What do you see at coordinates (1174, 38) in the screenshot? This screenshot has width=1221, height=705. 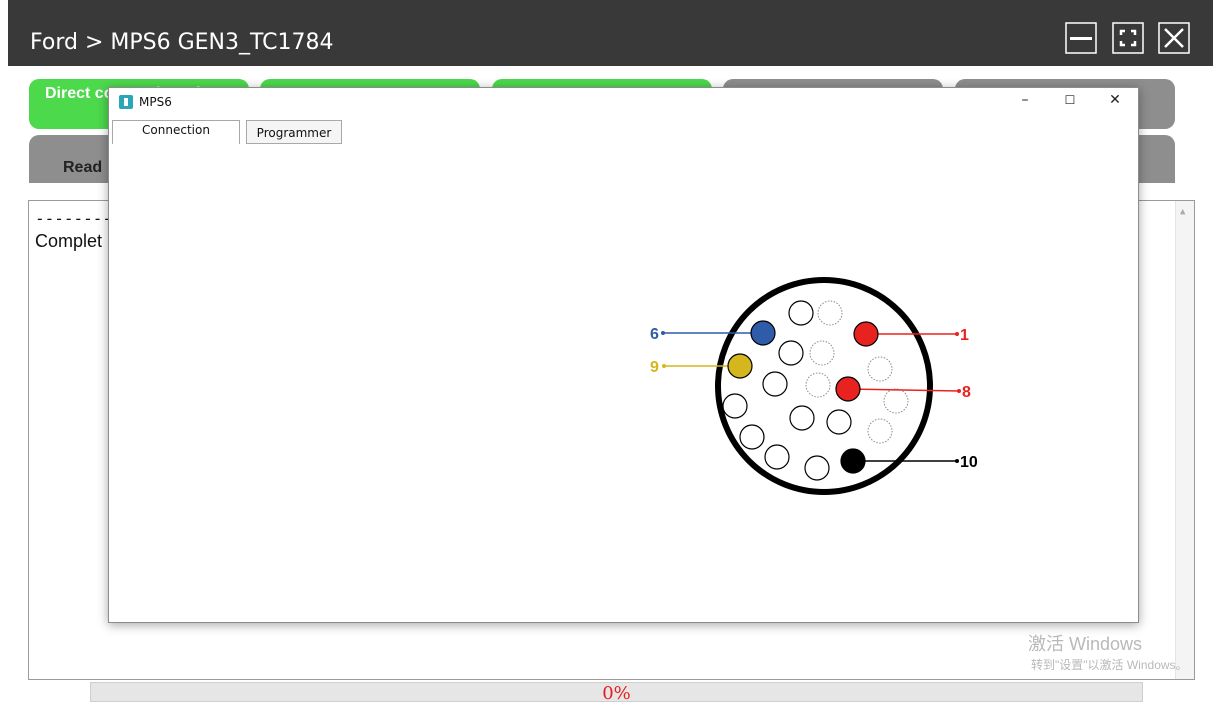 I see `close-icon` at bounding box center [1174, 38].